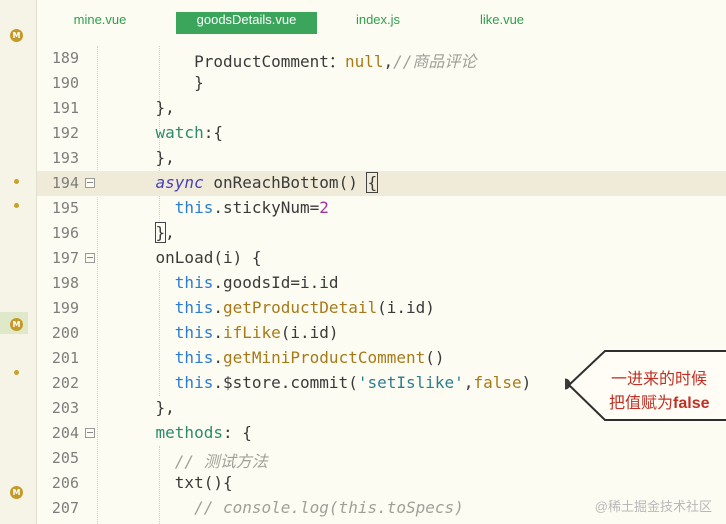 This screenshot has width=726, height=524. I want to click on code-token: onLoad(i) {, so click(189, 257).